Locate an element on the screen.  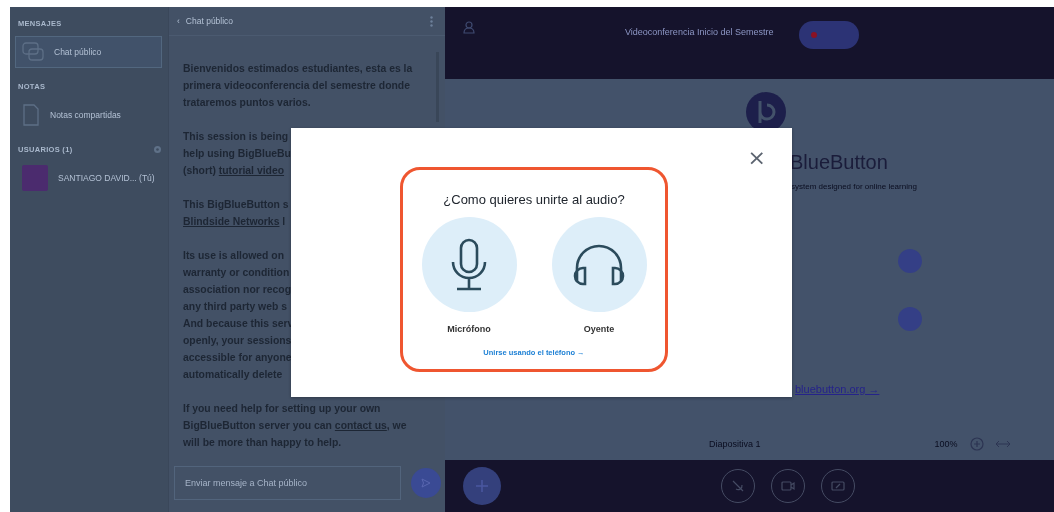
headphones-icon is located at coordinates (599, 264).